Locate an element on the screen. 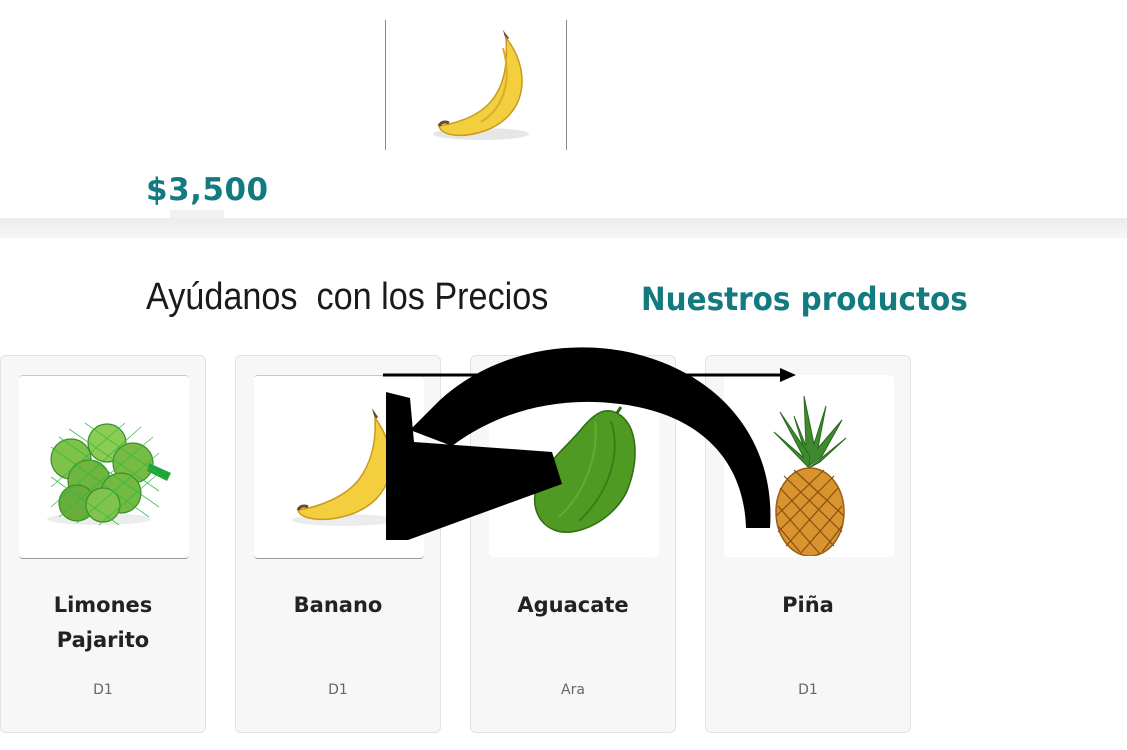 The image size is (1127, 750). featured-product-price: $3,500 is located at coordinates (207, 190).